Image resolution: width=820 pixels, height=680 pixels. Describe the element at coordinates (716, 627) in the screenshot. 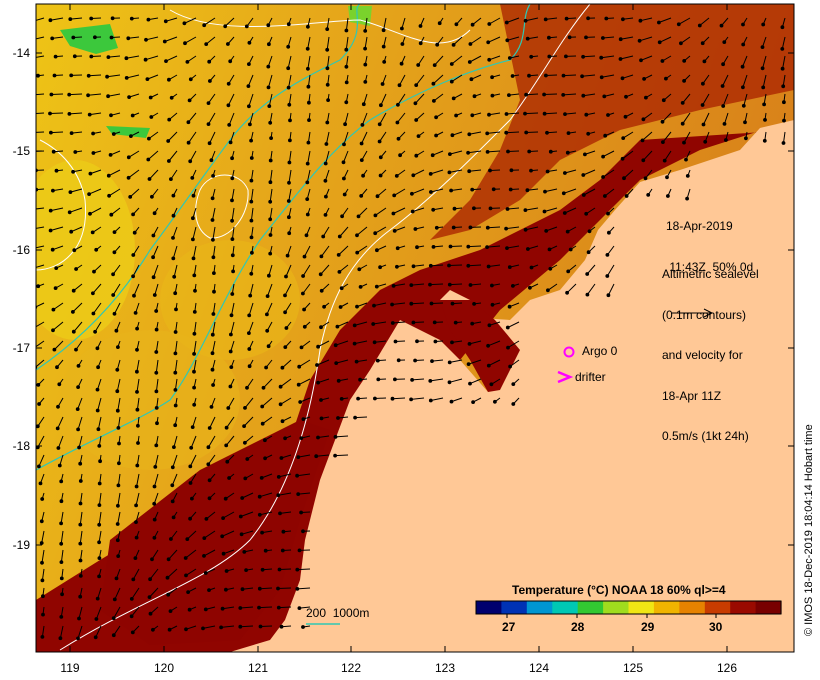

I see `colorbar-tick: 30` at that location.